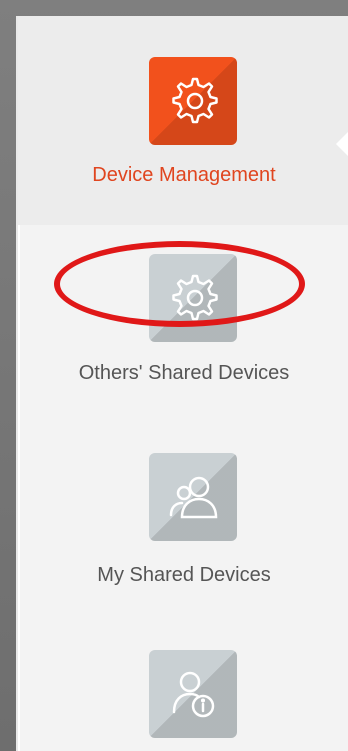  Describe the element at coordinates (184, 373) in the screenshot. I see `sidebar-item-label: Others' Shared Devices` at that location.